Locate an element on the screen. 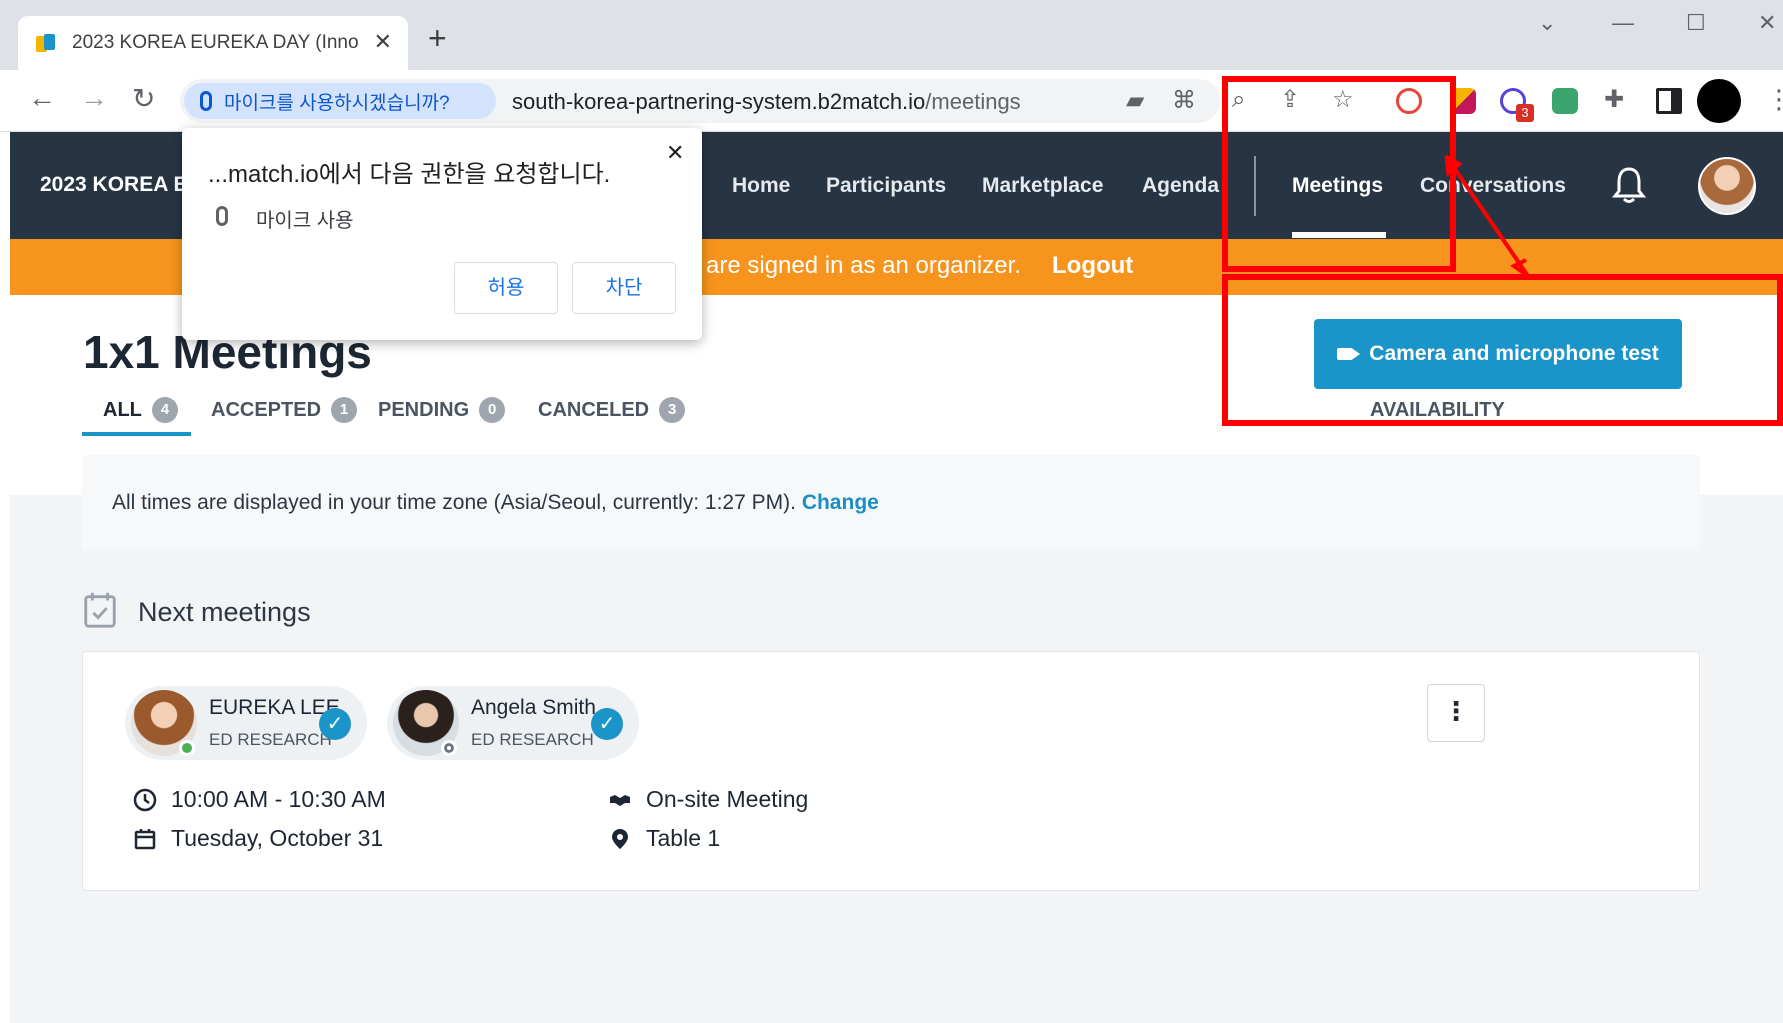  meeting-time-row: 10:00 AM - 10:30 AM is located at coordinates (259, 799).